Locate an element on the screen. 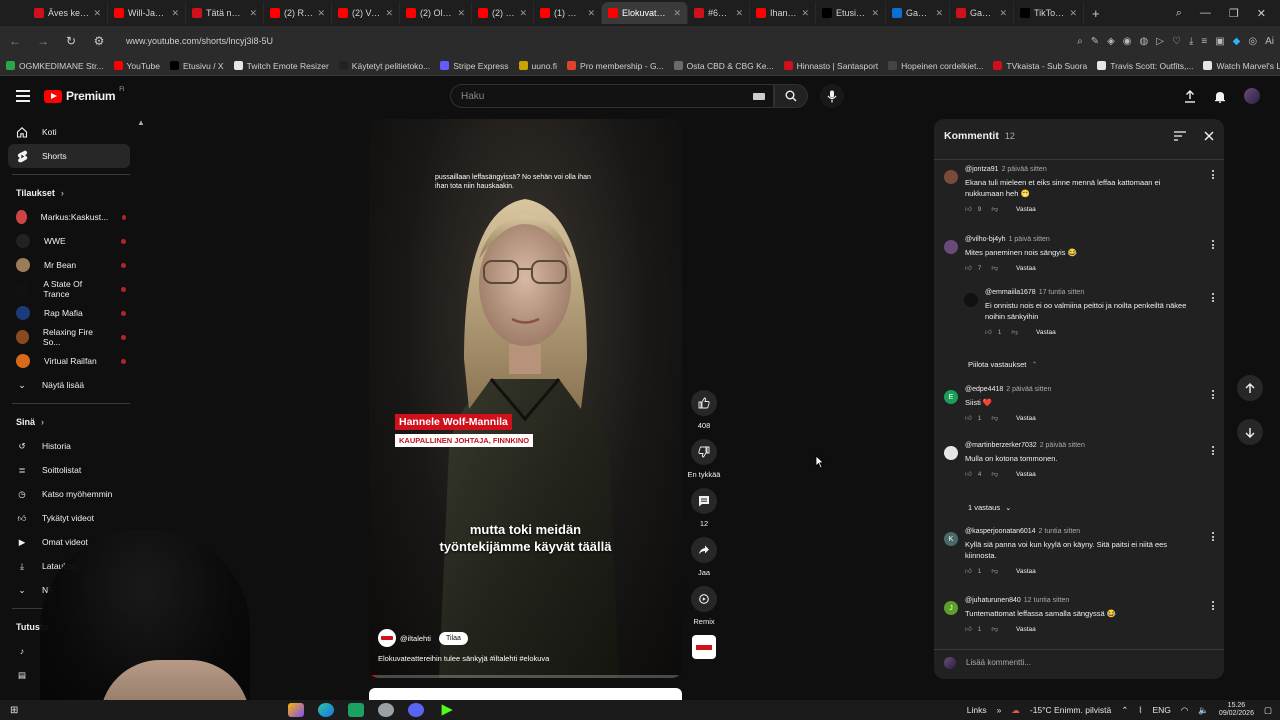  browser-tab: (2) Naisleij ✕ is located at coordinates (503, 13).